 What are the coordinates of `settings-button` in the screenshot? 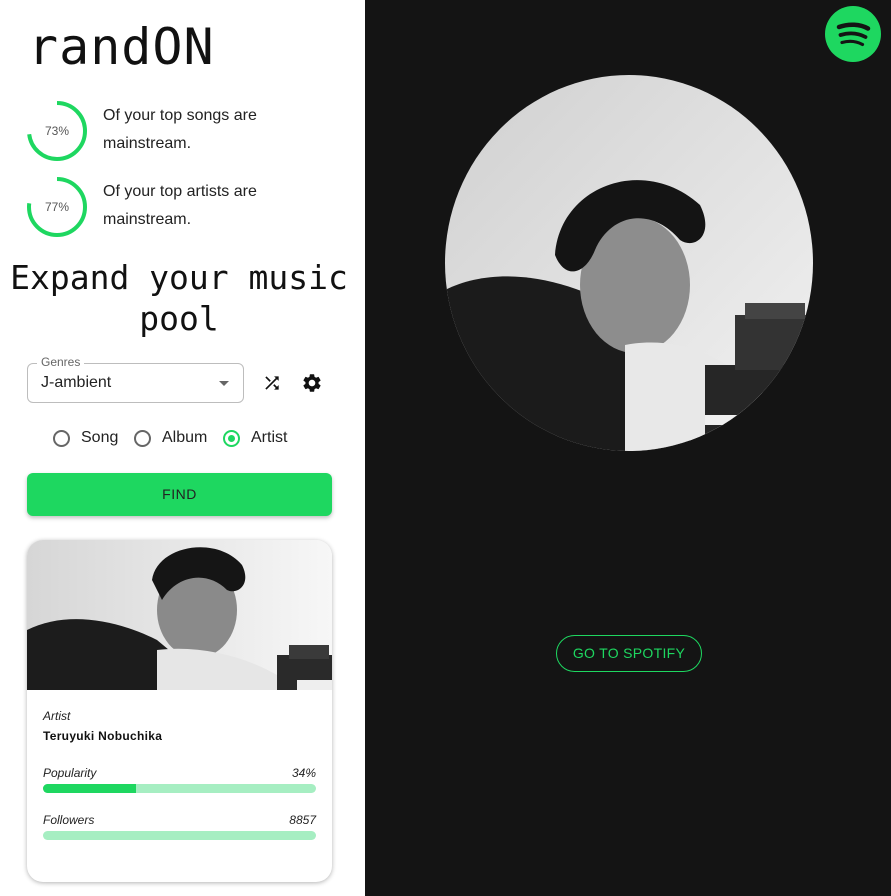 It's located at (312, 383).